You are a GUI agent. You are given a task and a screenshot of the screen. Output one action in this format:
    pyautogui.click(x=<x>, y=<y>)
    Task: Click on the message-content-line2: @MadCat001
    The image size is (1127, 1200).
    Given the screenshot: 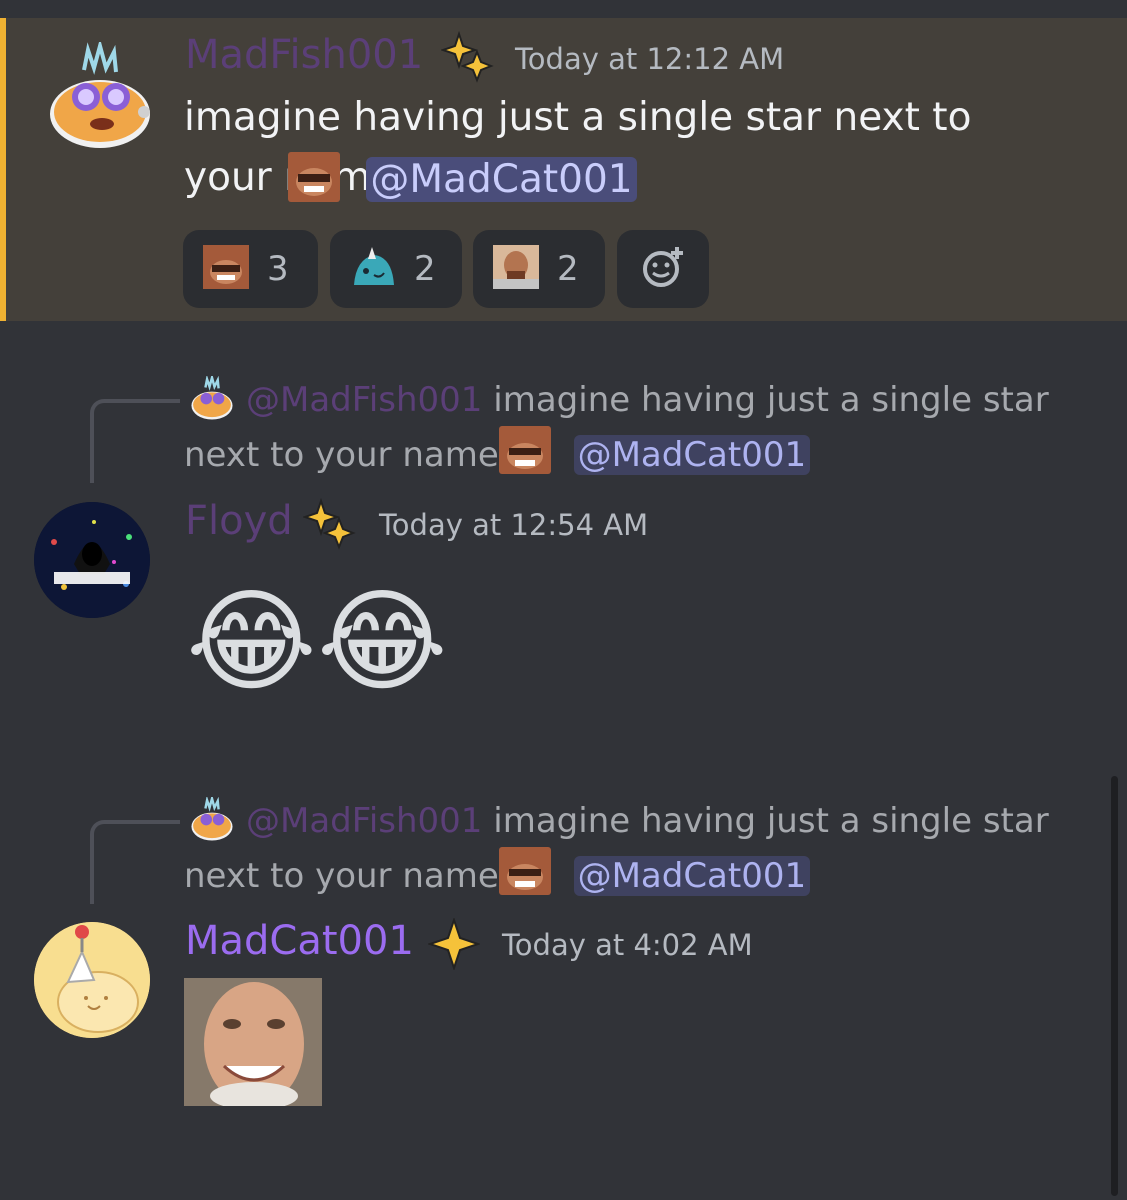 What is the action you would take?
    pyautogui.click(x=410, y=180)
    